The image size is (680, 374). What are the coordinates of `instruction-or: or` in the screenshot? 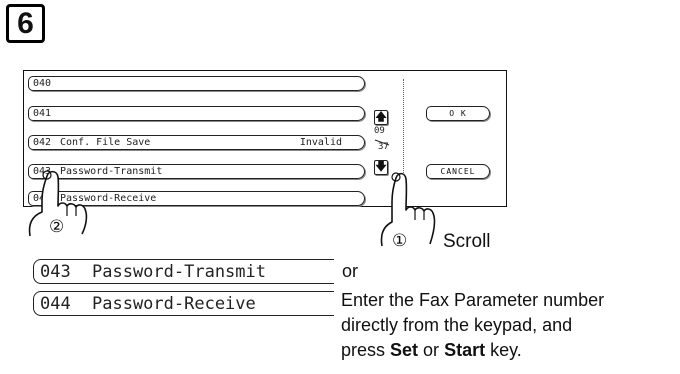 It's located at (431, 350).